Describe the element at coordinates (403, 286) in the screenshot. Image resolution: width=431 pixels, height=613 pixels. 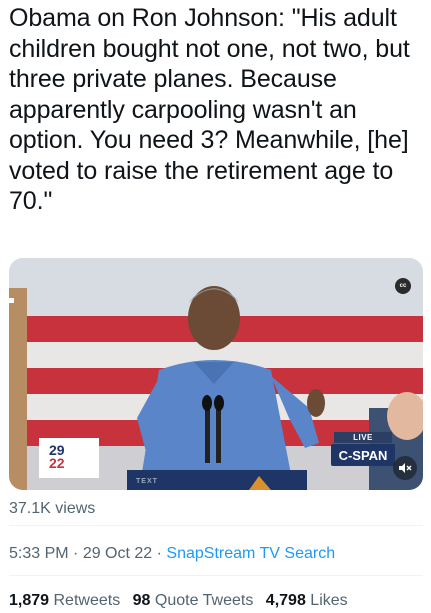
I see `closed-captions-button: cc` at that location.